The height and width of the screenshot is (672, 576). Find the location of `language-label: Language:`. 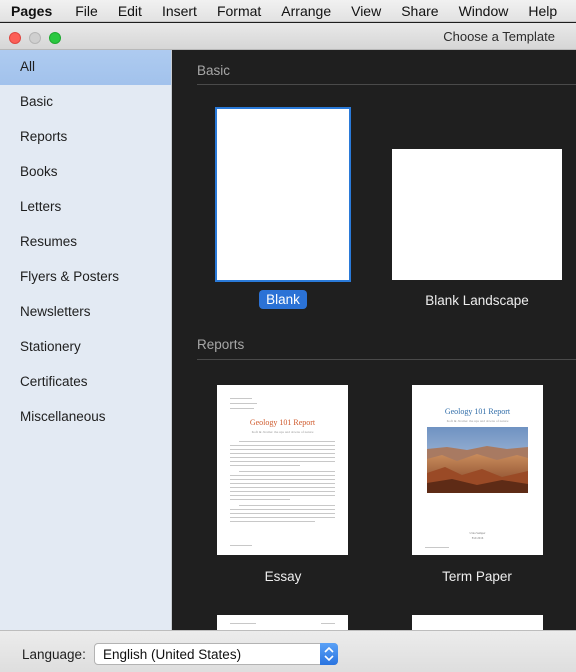

language-label: Language: is located at coordinates (54, 654).